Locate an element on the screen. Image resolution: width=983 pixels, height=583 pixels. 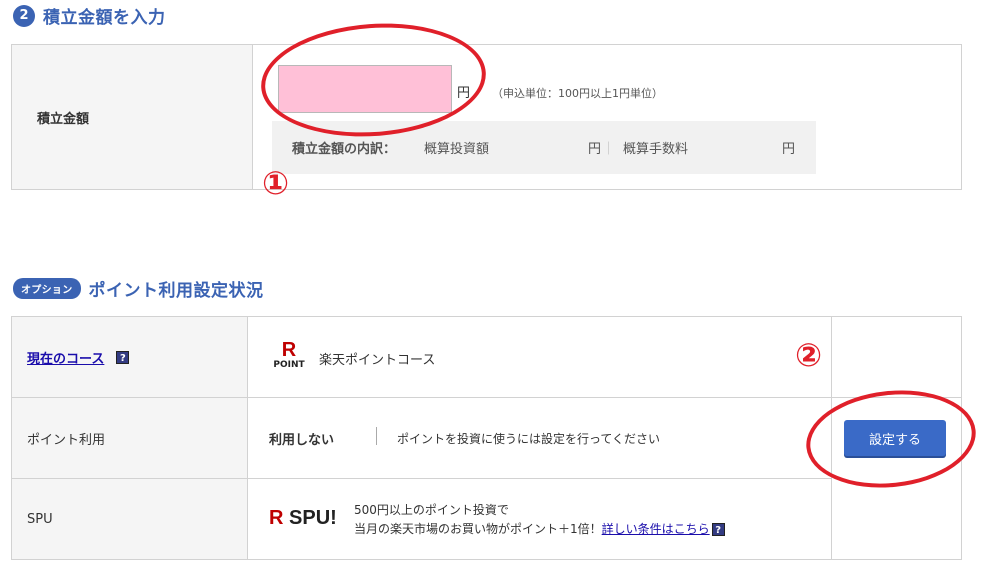
amount-label: 積立金額 is located at coordinates (63, 119).